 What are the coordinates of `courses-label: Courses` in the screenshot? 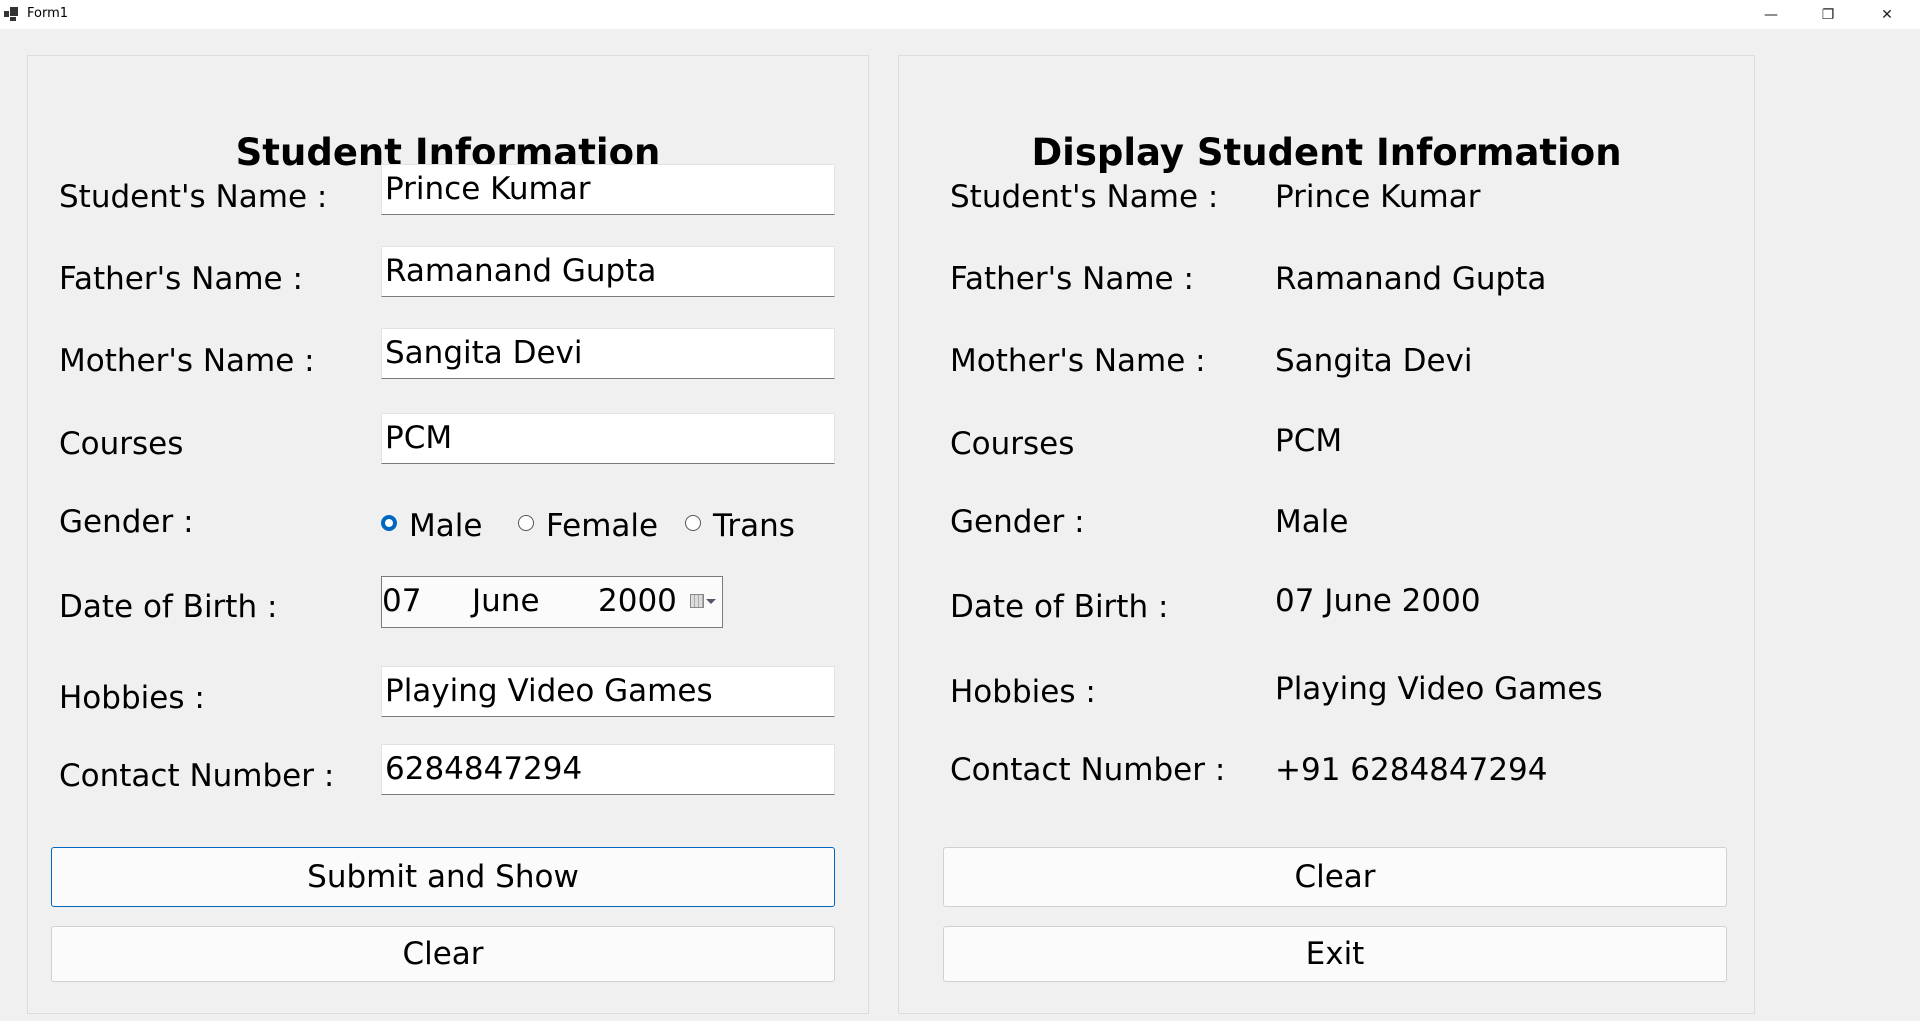 It's located at (121, 444).